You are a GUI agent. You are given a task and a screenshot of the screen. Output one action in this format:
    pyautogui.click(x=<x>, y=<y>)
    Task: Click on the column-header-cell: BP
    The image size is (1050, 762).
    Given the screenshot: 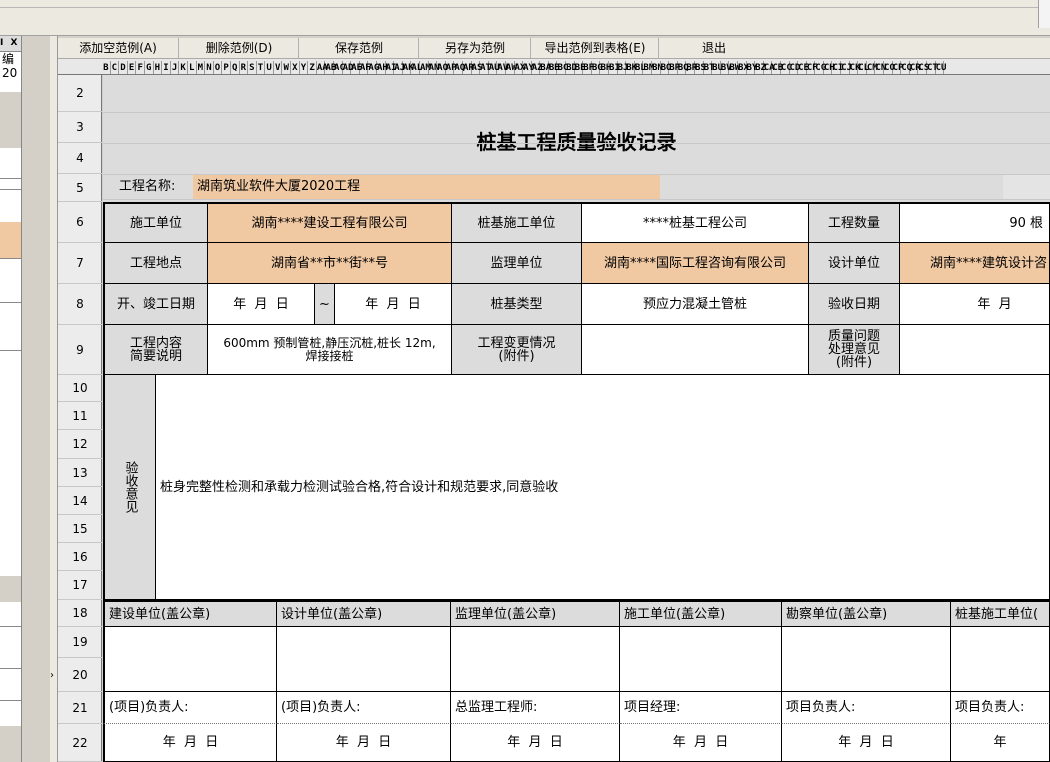 What is the action you would take?
    pyautogui.click(x=674, y=67)
    